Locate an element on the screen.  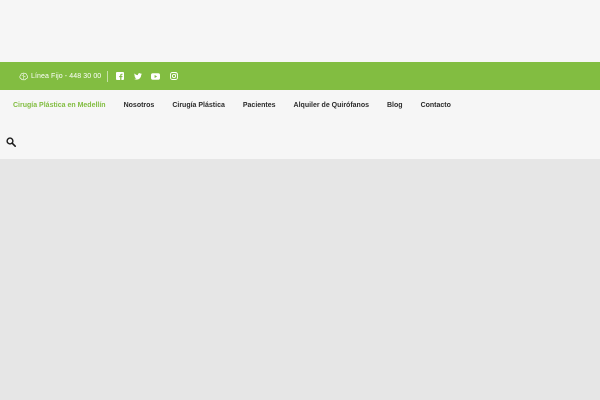
top-bar: Línea Fijo - 448 30 00 is located at coordinates (300, 76).